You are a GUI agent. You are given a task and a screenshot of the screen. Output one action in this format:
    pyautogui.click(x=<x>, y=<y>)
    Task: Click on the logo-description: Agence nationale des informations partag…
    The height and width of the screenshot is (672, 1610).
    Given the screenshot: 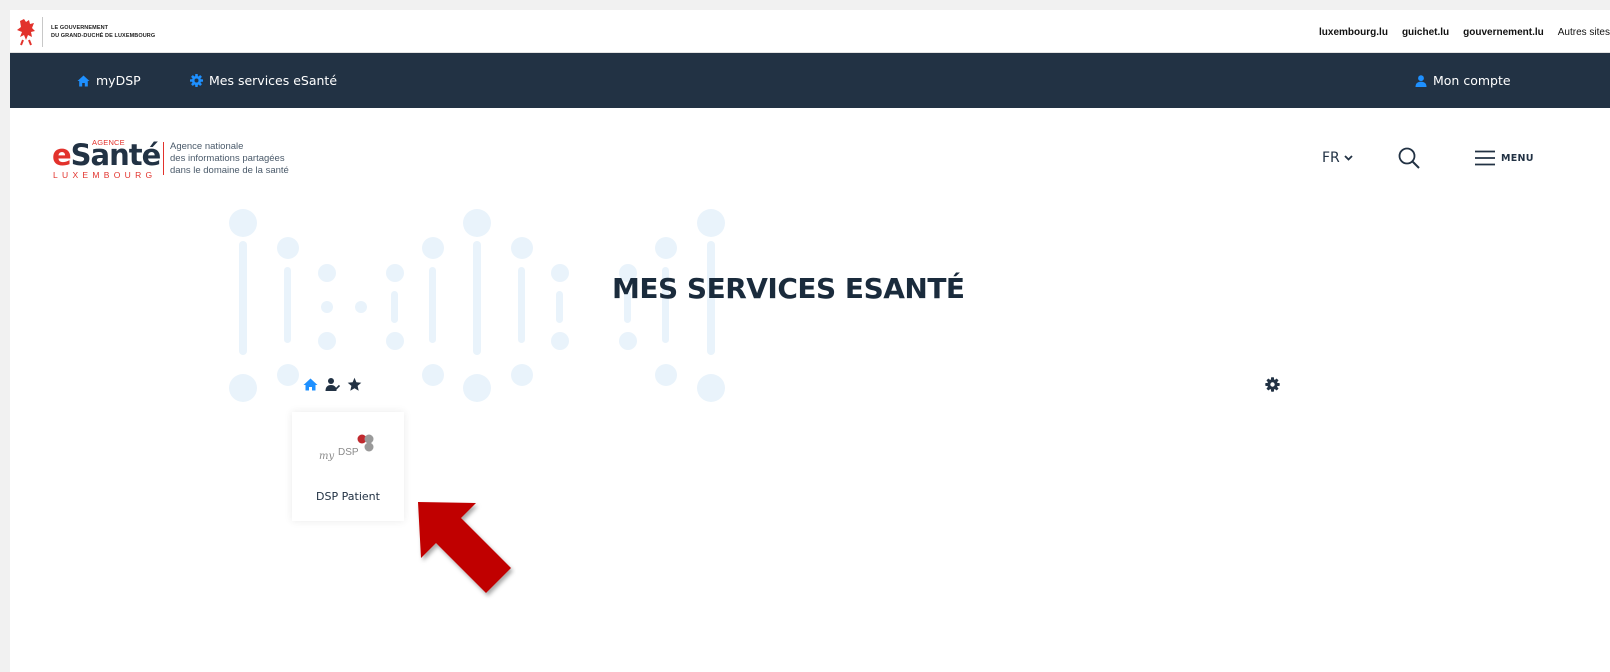 What is the action you would take?
    pyautogui.click(x=229, y=159)
    